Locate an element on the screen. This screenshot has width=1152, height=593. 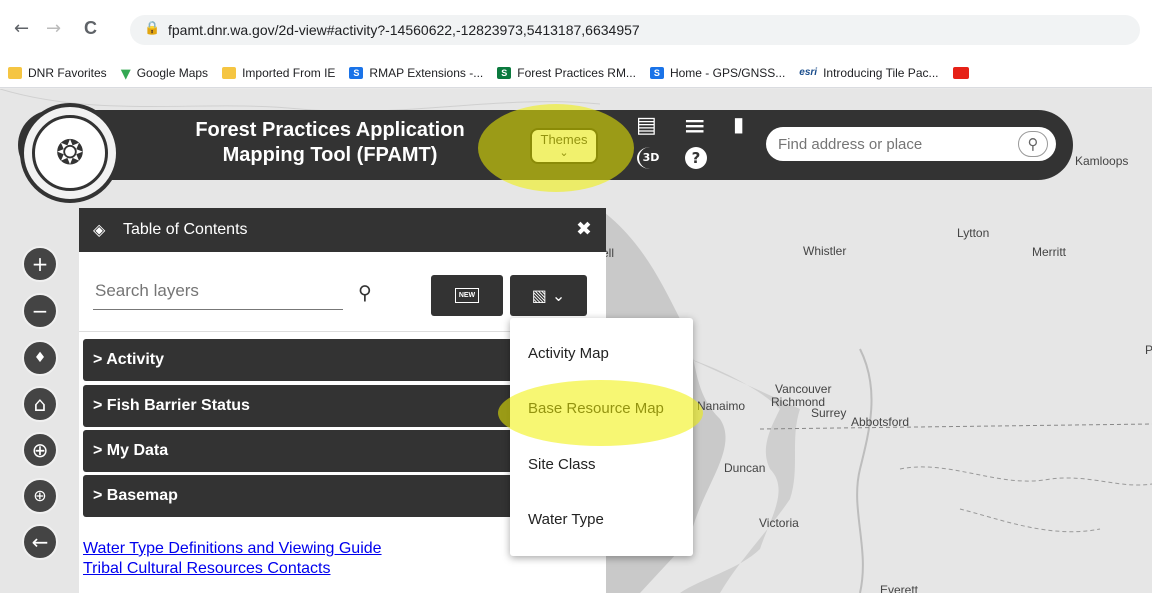
compass-icon: ♦ is located at coordinates (40, 358).